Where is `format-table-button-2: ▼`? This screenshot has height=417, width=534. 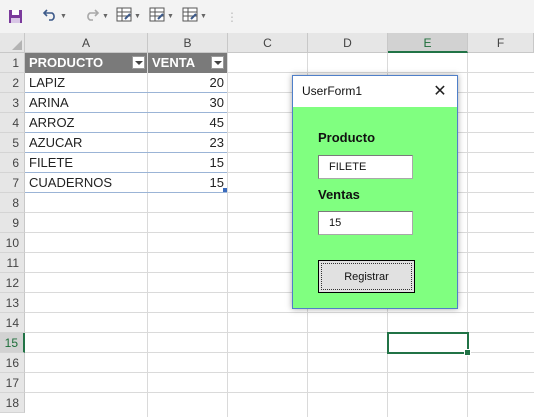 format-table-button-2: ▼ is located at coordinates (161, 16).